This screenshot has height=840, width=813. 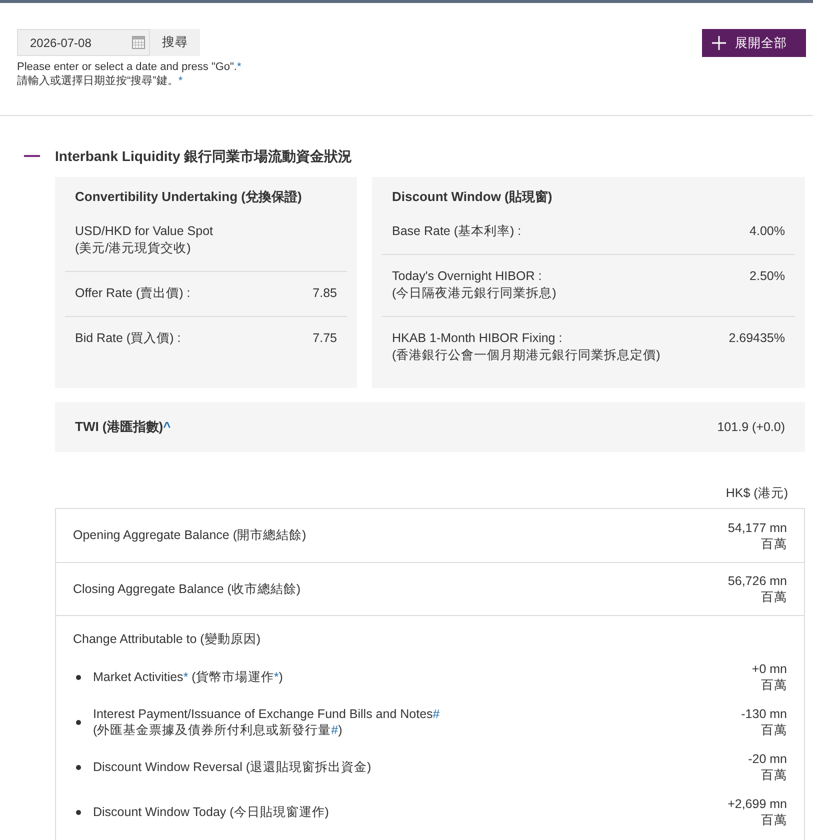 I want to click on rate-label: Today's Overnight HIBOR : (今日隔夜港元銀行同業拆息), so click(x=474, y=285).